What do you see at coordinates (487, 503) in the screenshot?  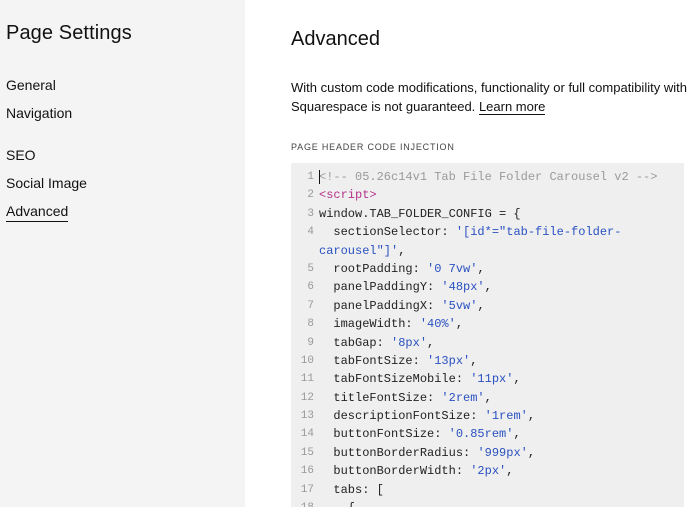 I see `code-line: 18 {` at bounding box center [487, 503].